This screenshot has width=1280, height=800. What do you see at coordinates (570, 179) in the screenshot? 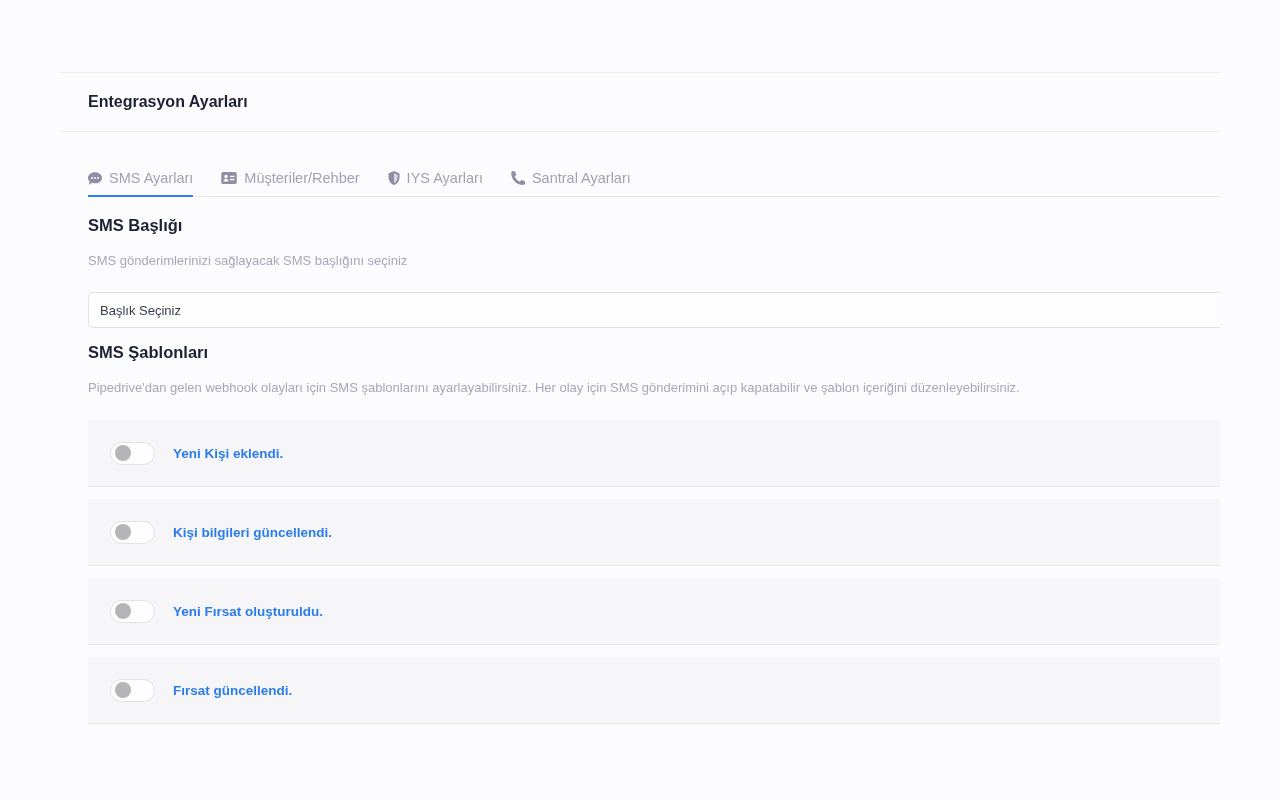
I see `tab: Santral Ayarları` at bounding box center [570, 179].